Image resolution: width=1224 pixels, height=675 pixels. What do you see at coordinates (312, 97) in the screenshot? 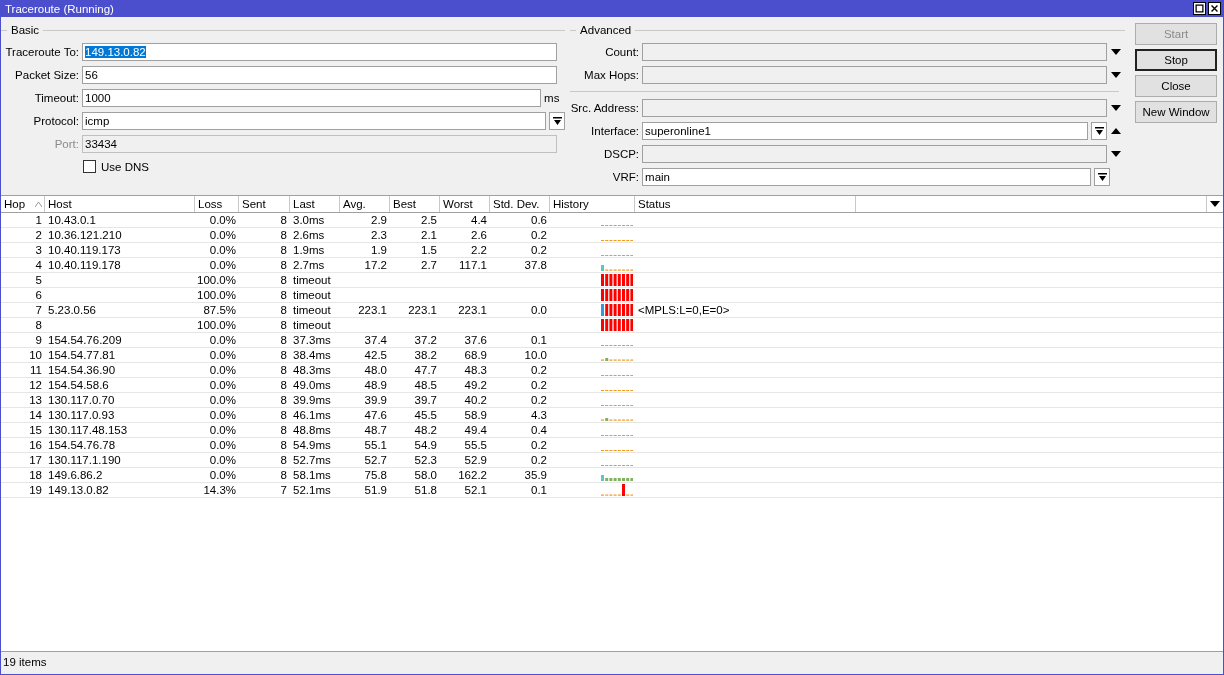
I see `input-field: 1000` at bounding box center [312, 97].